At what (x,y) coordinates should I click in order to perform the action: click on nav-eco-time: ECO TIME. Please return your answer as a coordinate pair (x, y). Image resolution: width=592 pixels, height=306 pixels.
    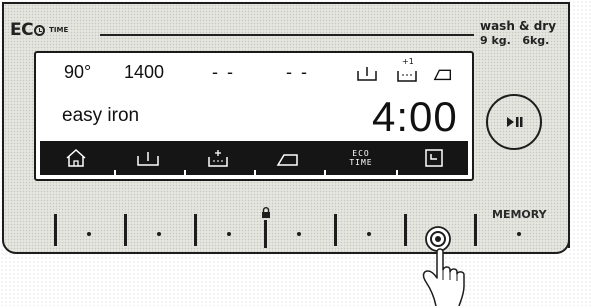
    Looking at the image, I should click on (361, 158).